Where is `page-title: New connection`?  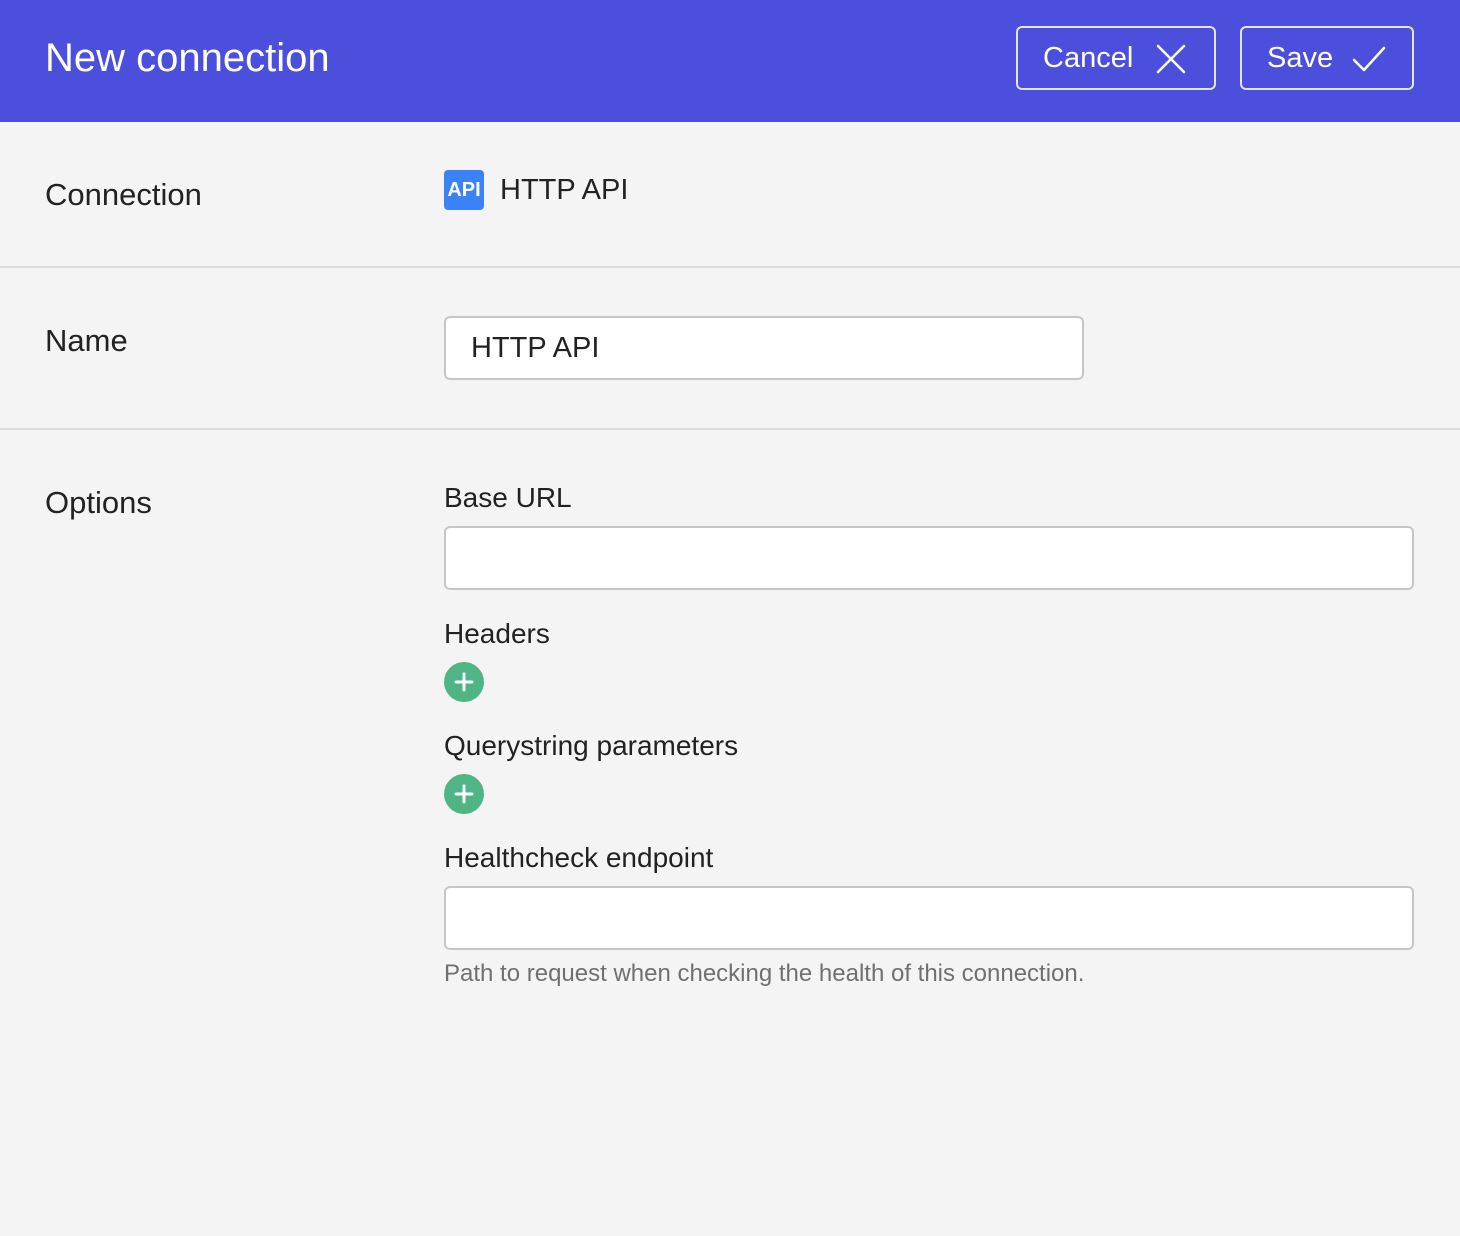 page-title: New connection is located at coordinates (187, 58).